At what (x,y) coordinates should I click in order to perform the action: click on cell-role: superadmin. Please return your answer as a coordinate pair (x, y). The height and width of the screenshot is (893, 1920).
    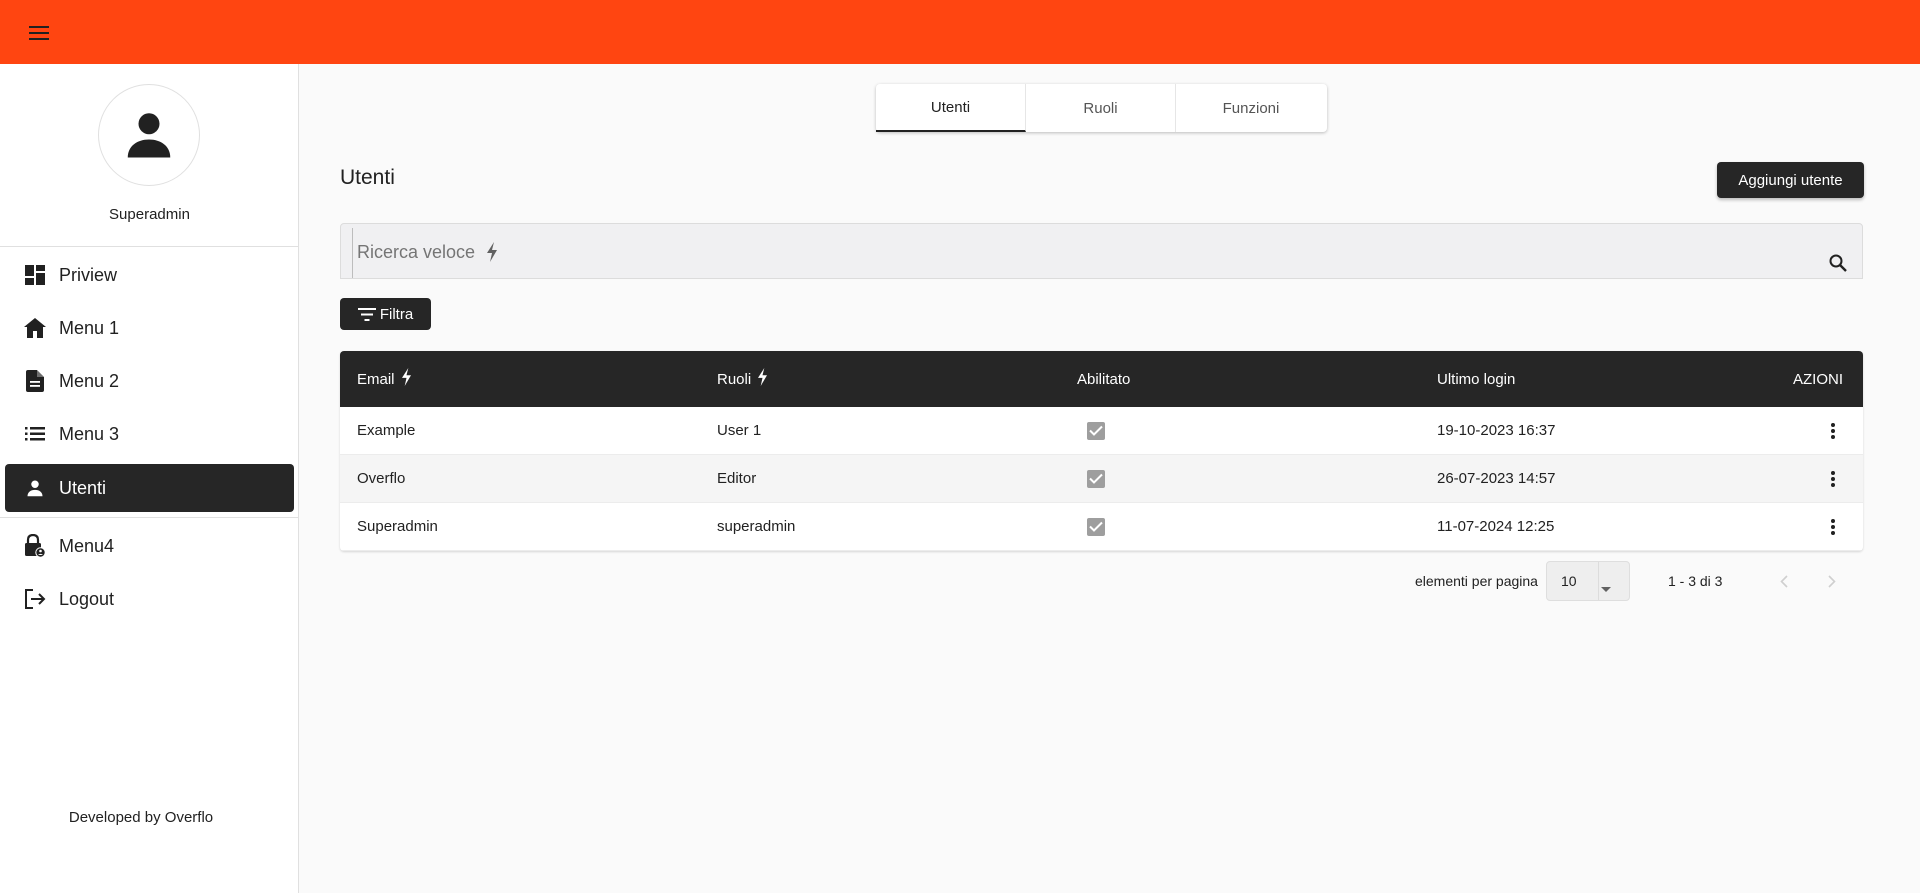
    Looking at the image, I should click on (756, 526).